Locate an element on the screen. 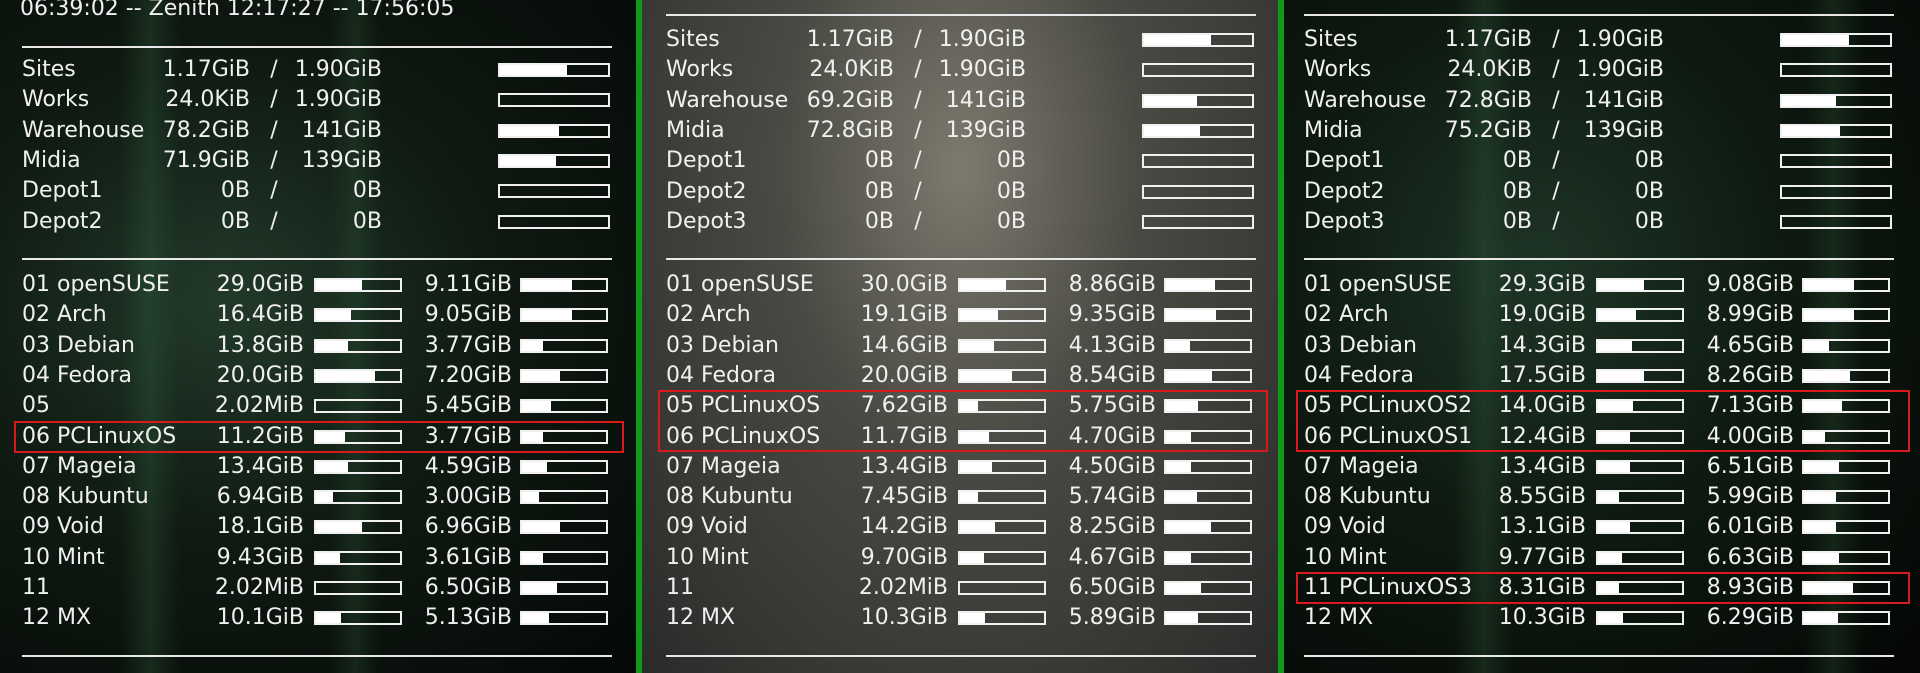 The image size is (1920, 673). system-name: 01 openSUSE is located at coordinates (96, 284).